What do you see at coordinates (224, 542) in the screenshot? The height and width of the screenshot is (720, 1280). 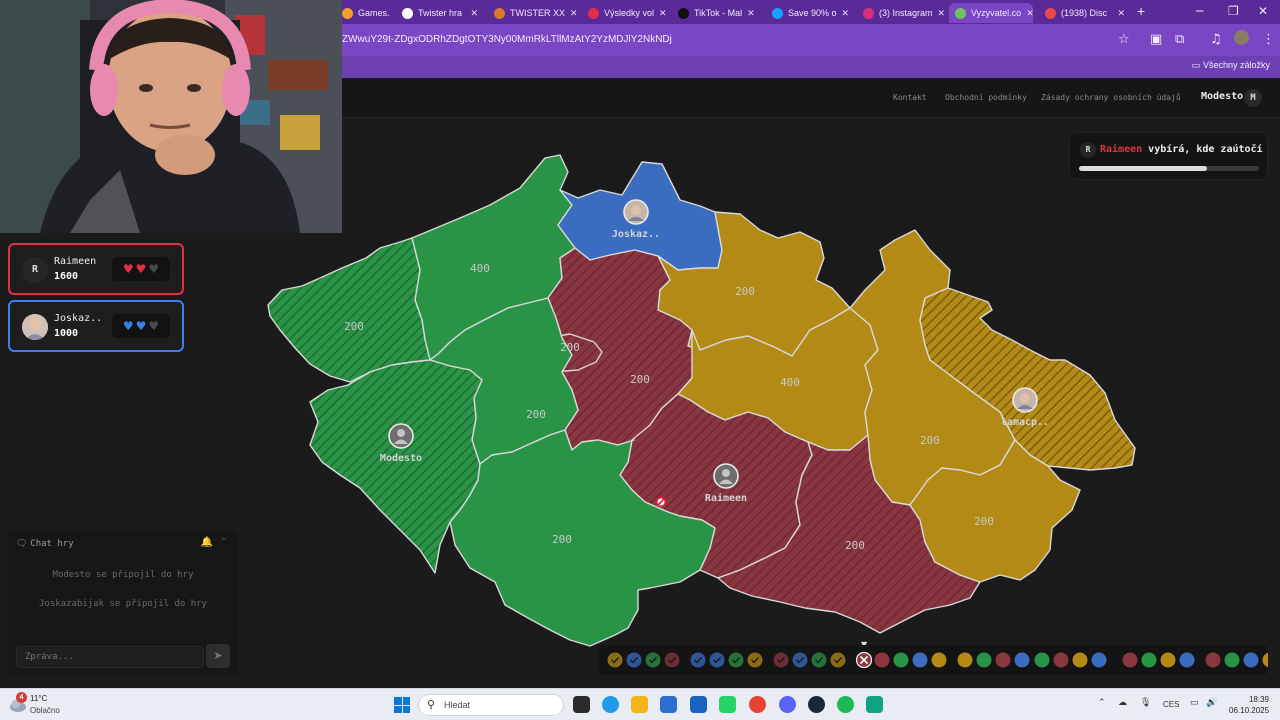 I see `chevron-up-icon: ⌃` at bounding box center [224, 542].